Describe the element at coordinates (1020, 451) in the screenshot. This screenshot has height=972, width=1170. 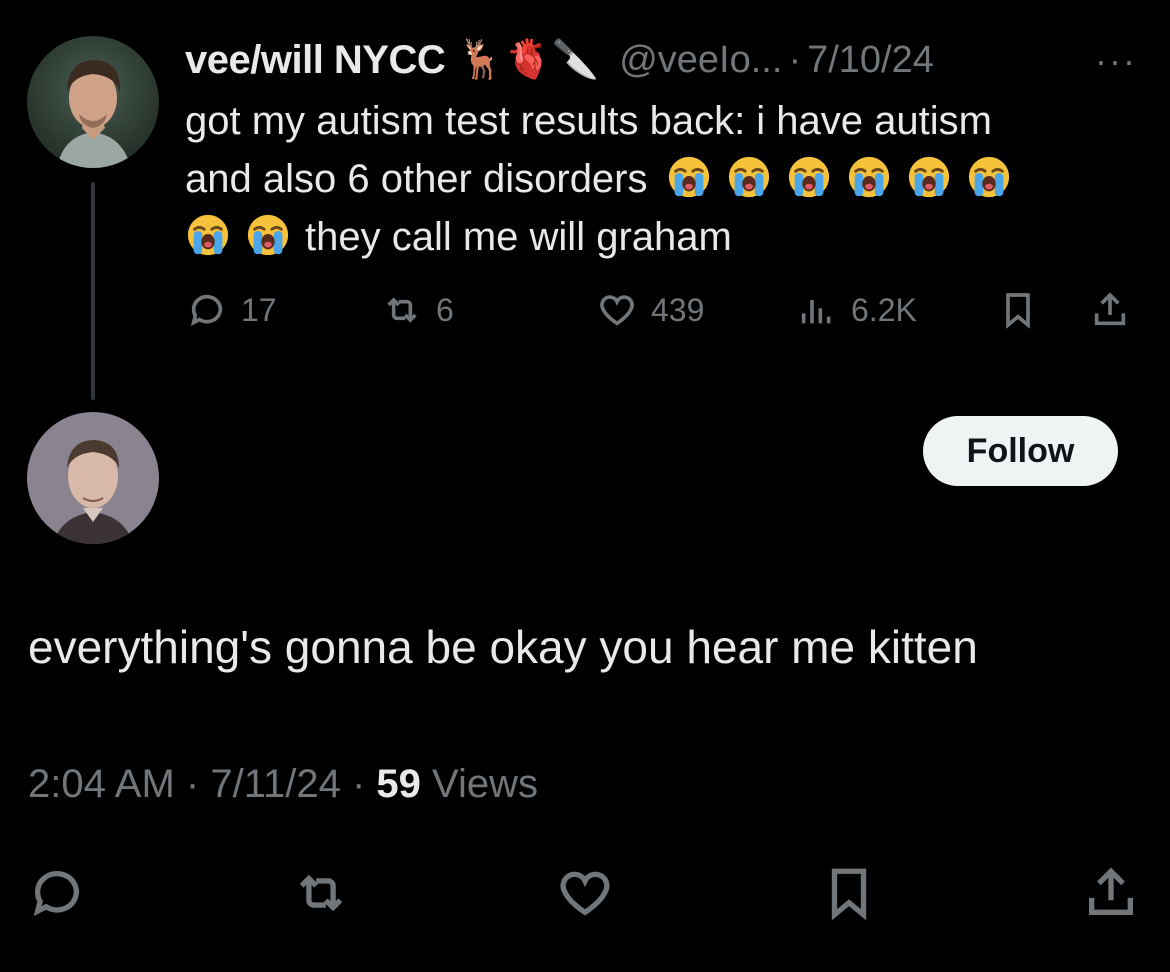
I see `follow-button: Follow` at that location.